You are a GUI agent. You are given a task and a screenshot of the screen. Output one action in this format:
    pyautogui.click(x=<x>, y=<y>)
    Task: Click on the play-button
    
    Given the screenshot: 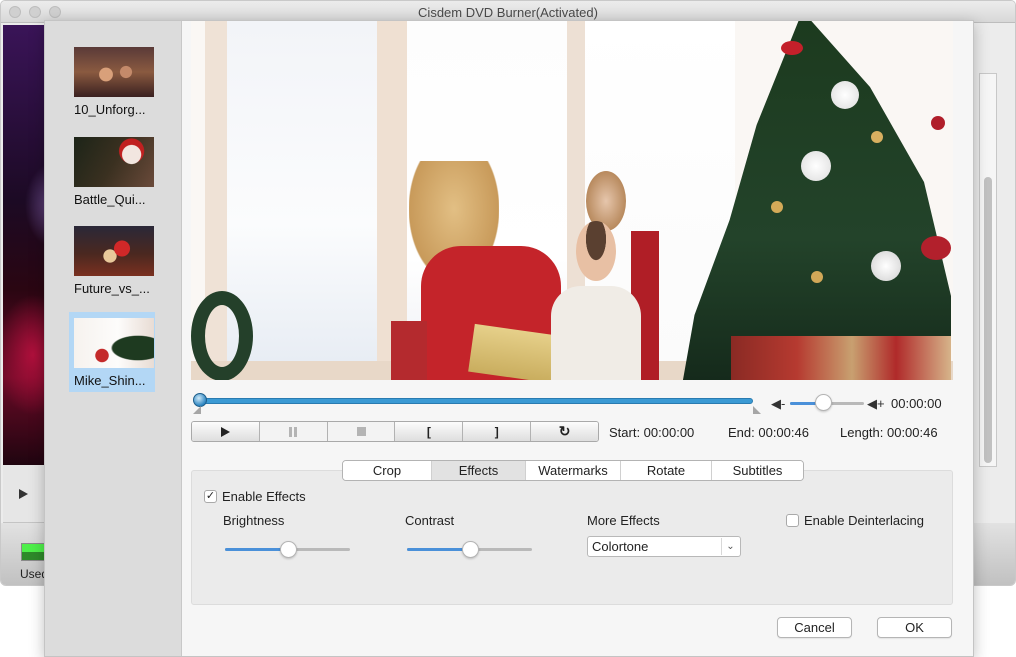 What is the action you would take?
    pyautogui.click(x=226, y=431)
    